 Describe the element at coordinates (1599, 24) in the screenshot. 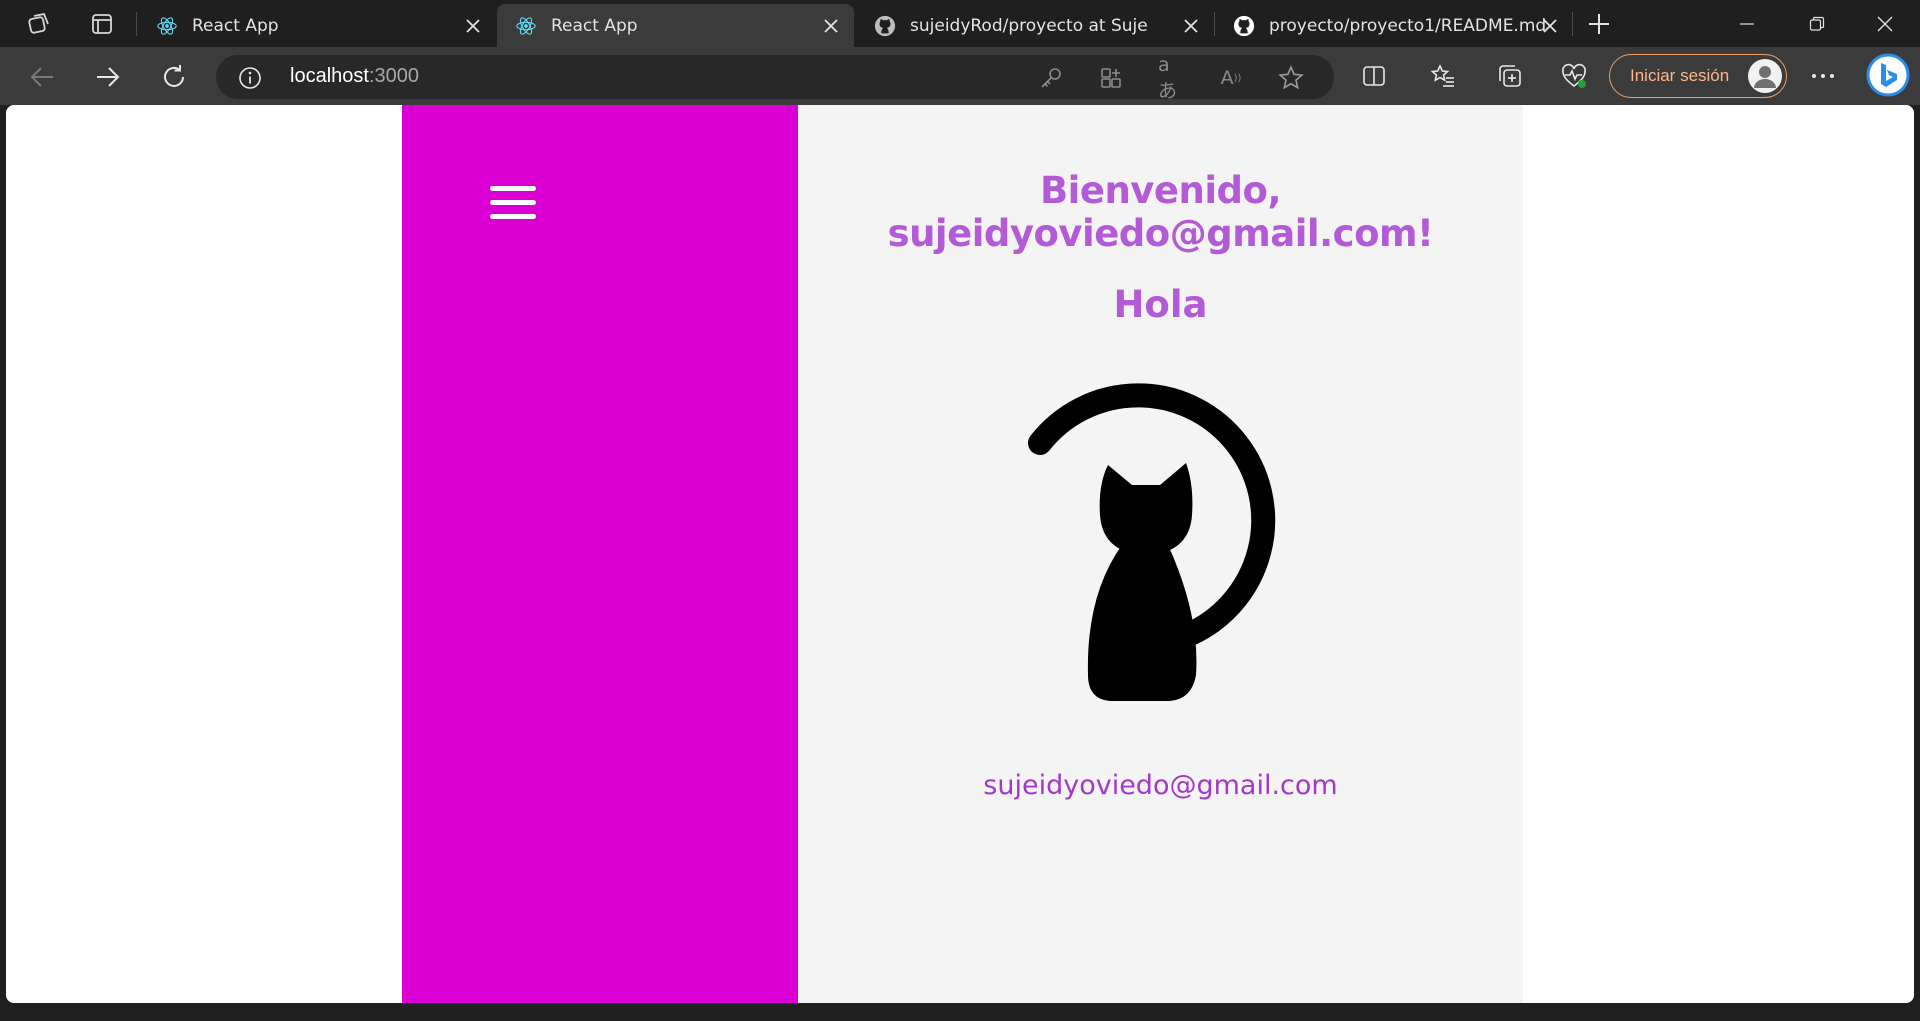

I see `new-tab-button` at that location.